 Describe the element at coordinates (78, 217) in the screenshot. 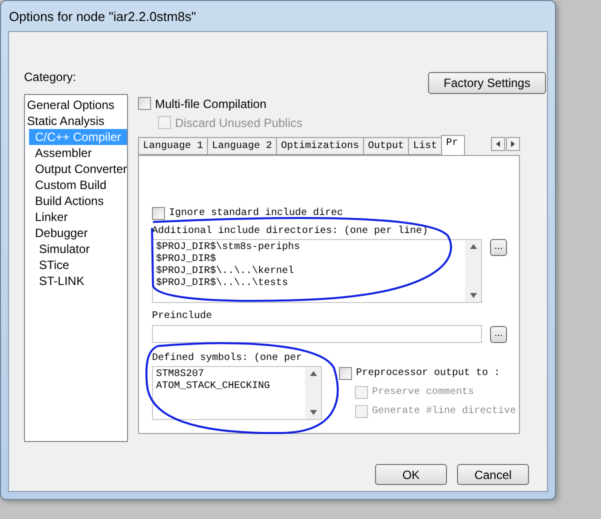

I see `category-item: Linker` at that location.